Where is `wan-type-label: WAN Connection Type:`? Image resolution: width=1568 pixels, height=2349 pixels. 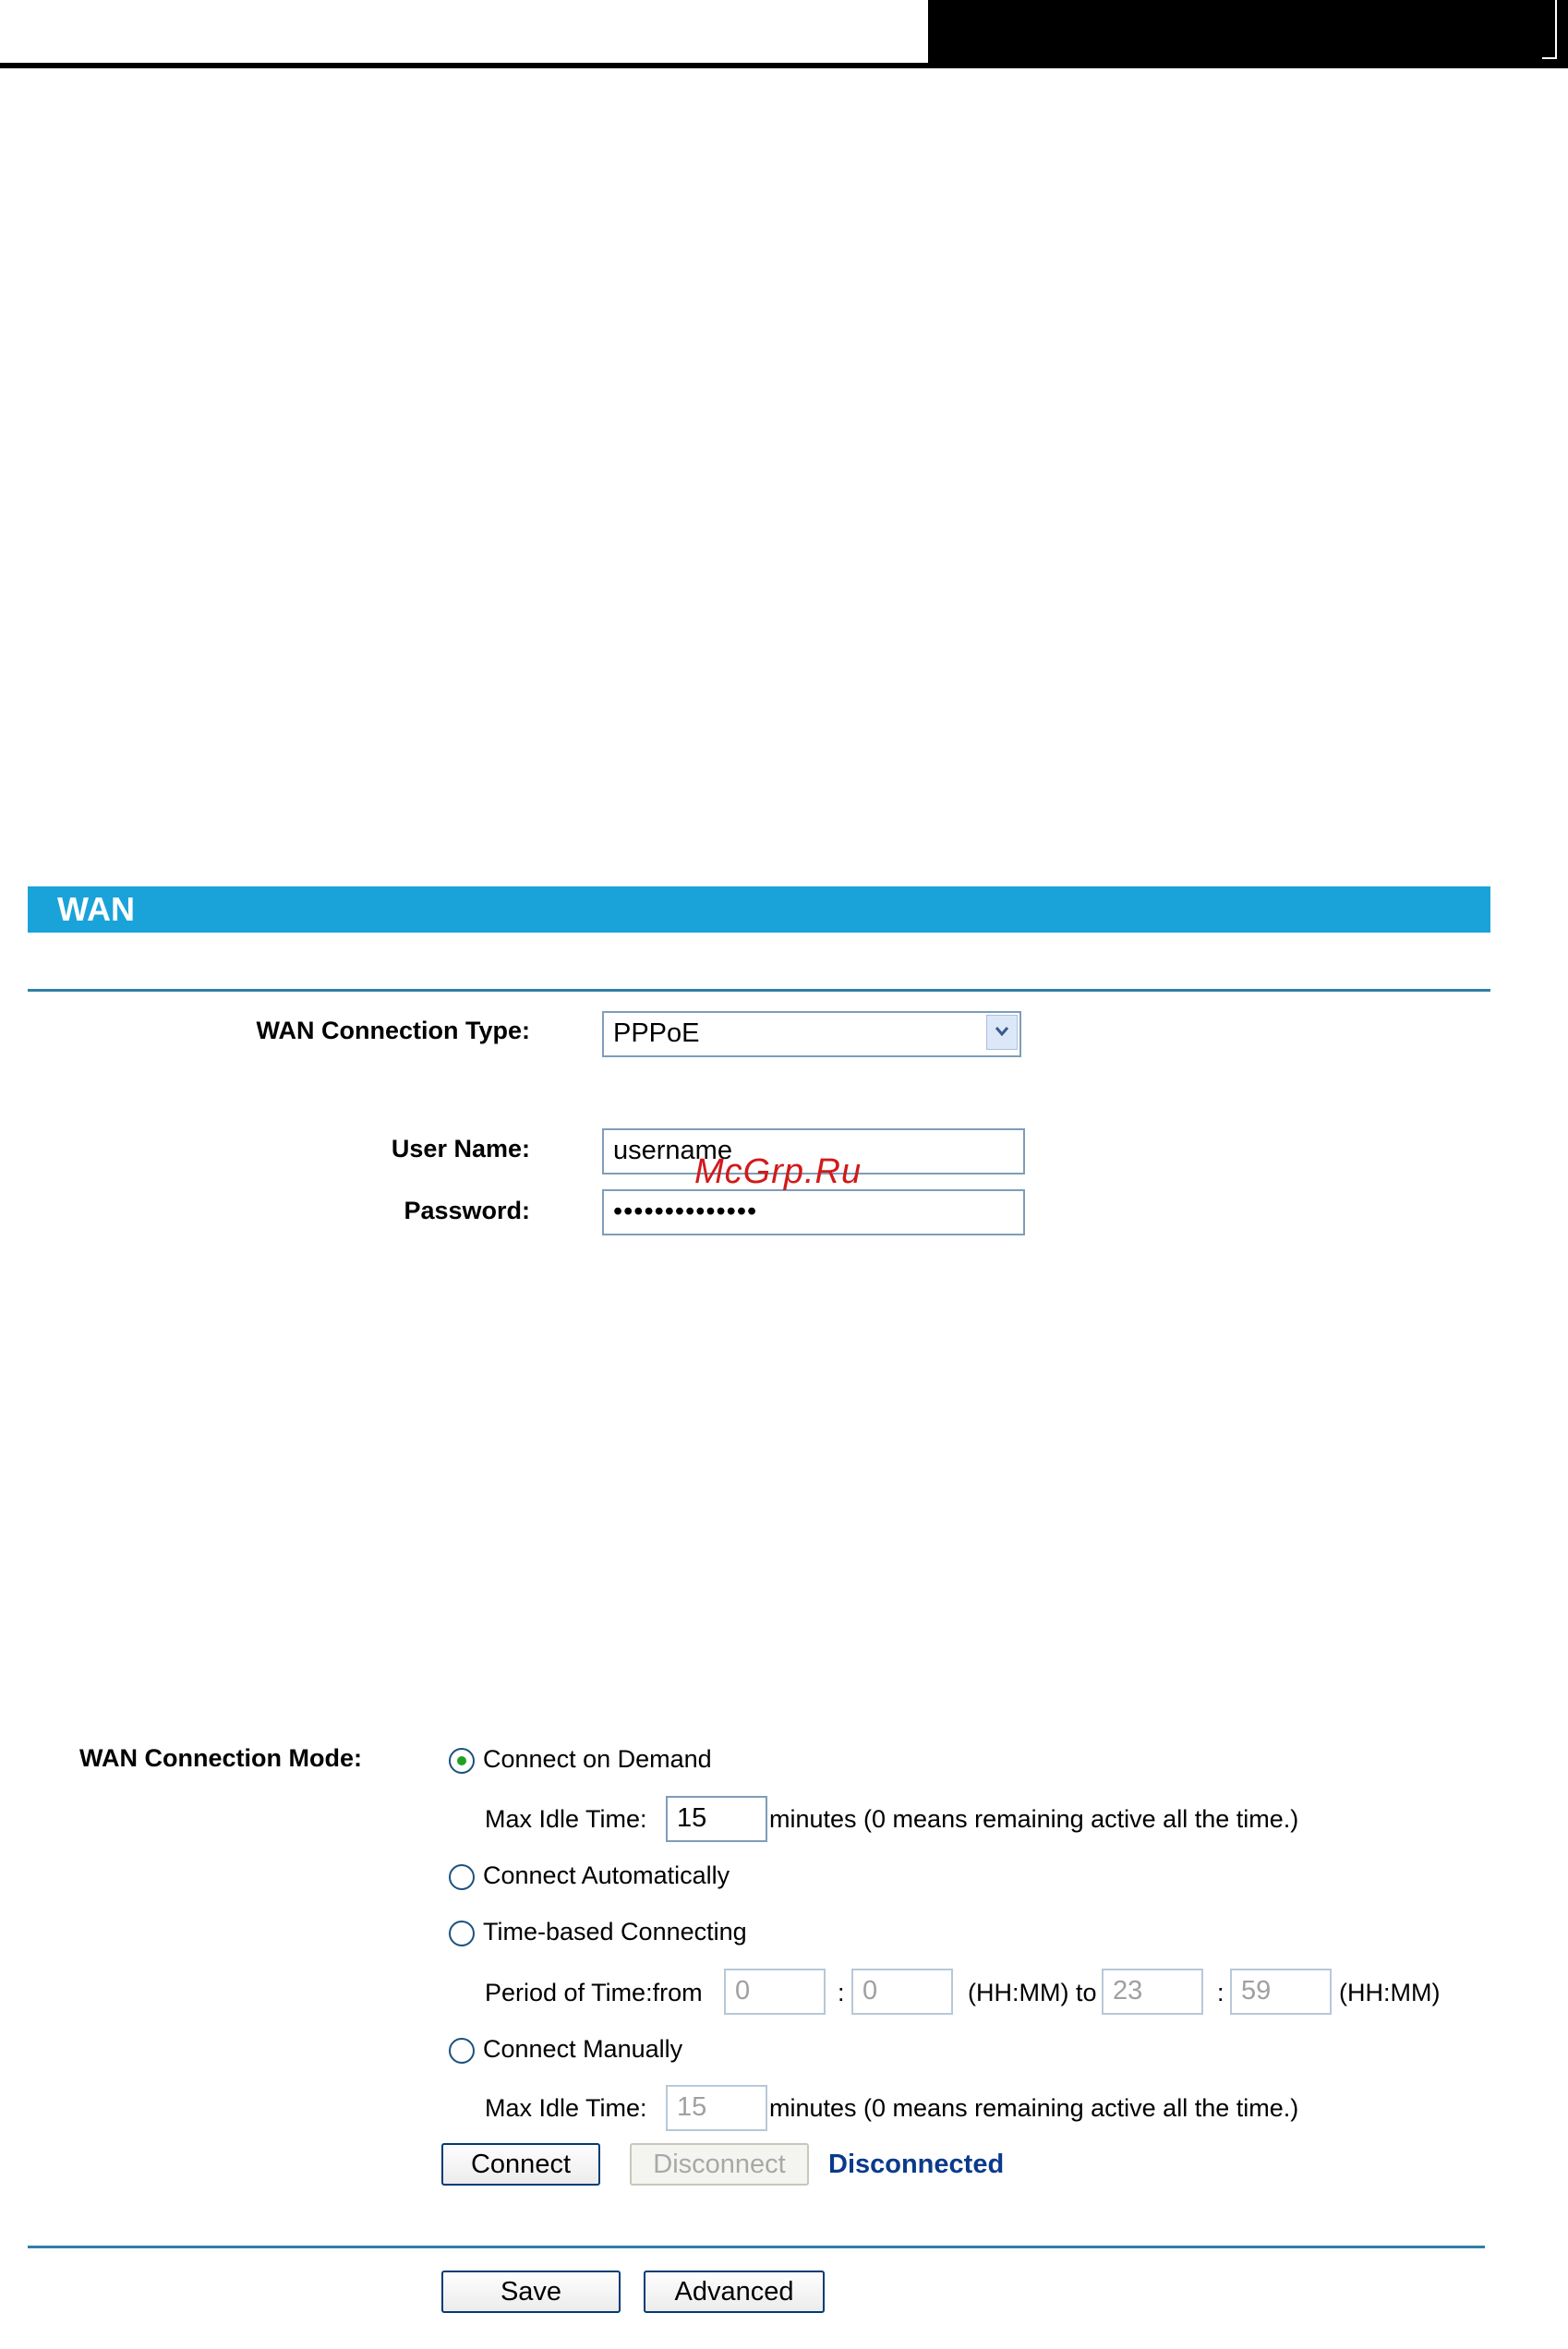 wan-type-label: WAN Connection Type: is located at coordinates (393, 1030).